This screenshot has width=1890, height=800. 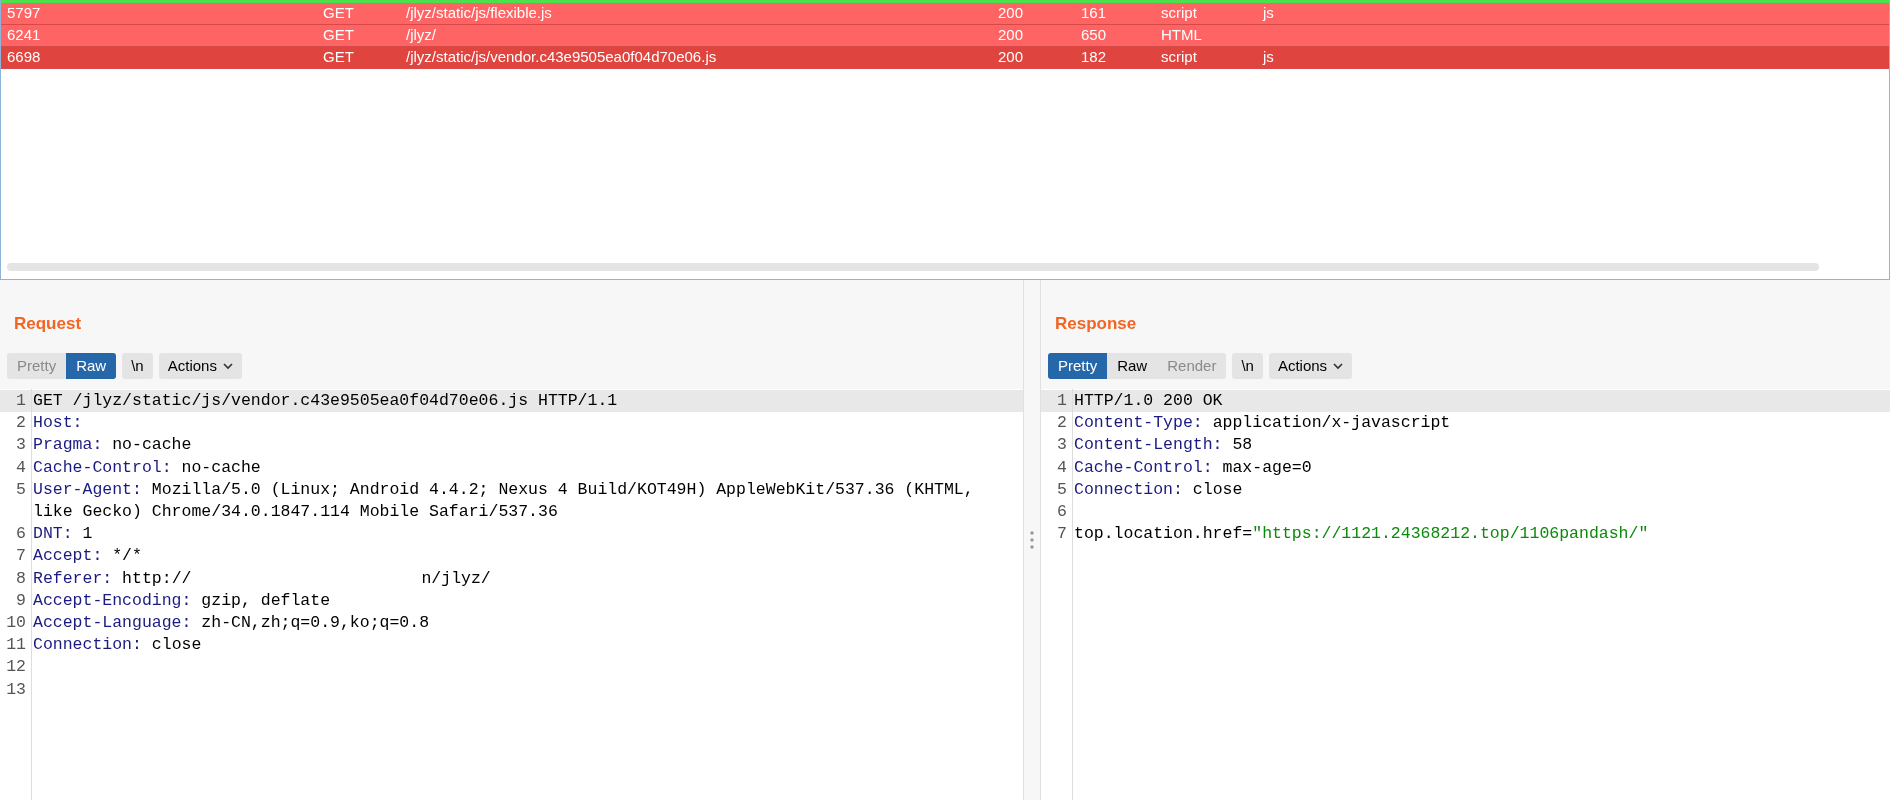 What do you see at coordinates (913, 267) in the screenshot?
I see `horizontal-scrollbar` at bounding box center [913, 267].